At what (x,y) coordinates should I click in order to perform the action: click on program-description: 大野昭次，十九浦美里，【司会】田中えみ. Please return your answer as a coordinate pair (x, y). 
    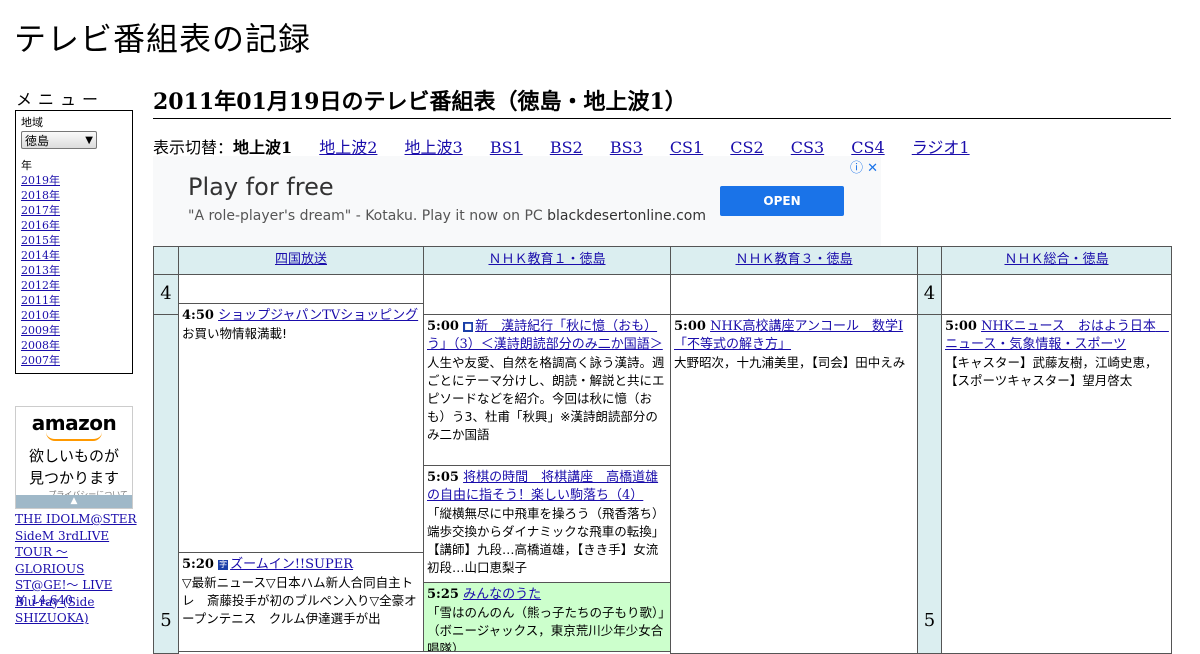
    Looking at the image, I should click on (790, 362).